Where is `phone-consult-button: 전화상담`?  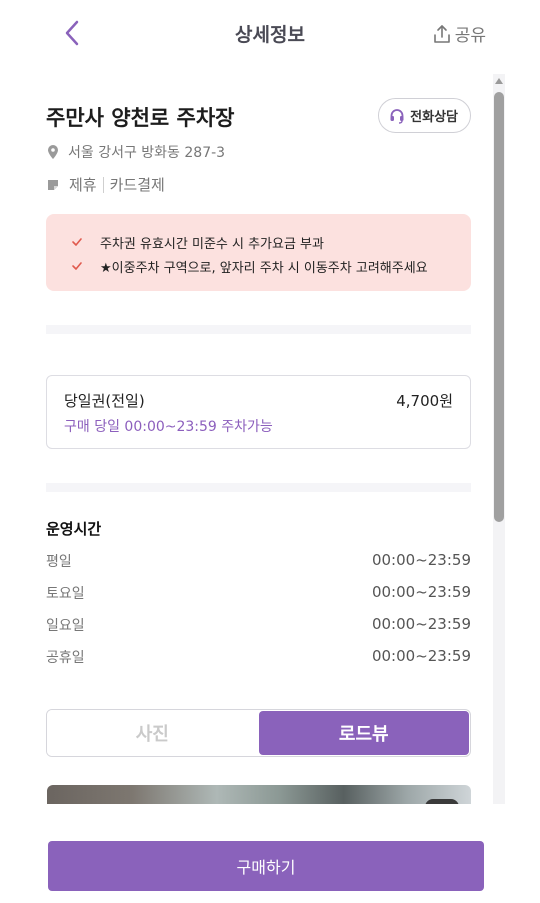
phone-consult-button: 전화상담 is located at coordinates (424, 115).